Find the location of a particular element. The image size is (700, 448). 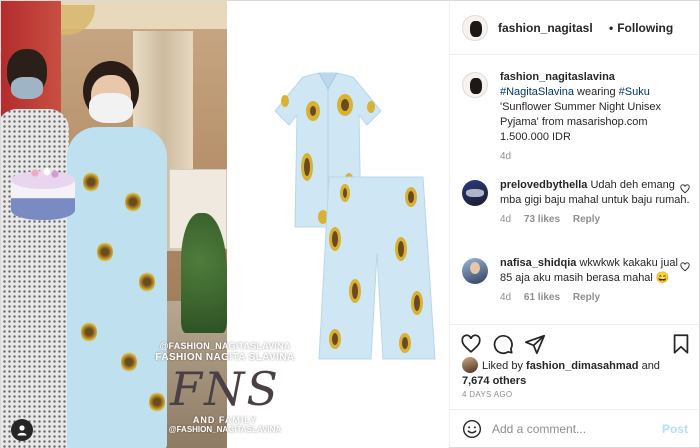

watermark-handle-top: @FASHION_NAGITASLAVINA is located at coordinates (225, 346).